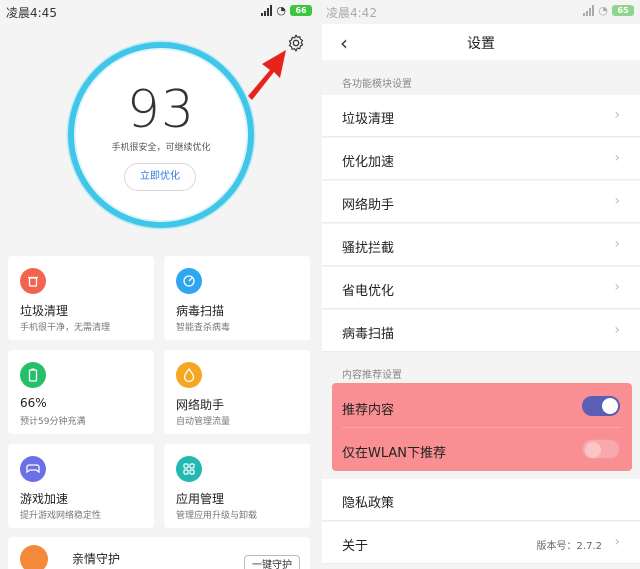 The width and height of the screenshot is (640, 569). What do you see at coordinates (237, 298) in the screenshot?
I see `card-virus-scan: 病毒扫描 智能查杀病毒` at bounding box center [237, 298].